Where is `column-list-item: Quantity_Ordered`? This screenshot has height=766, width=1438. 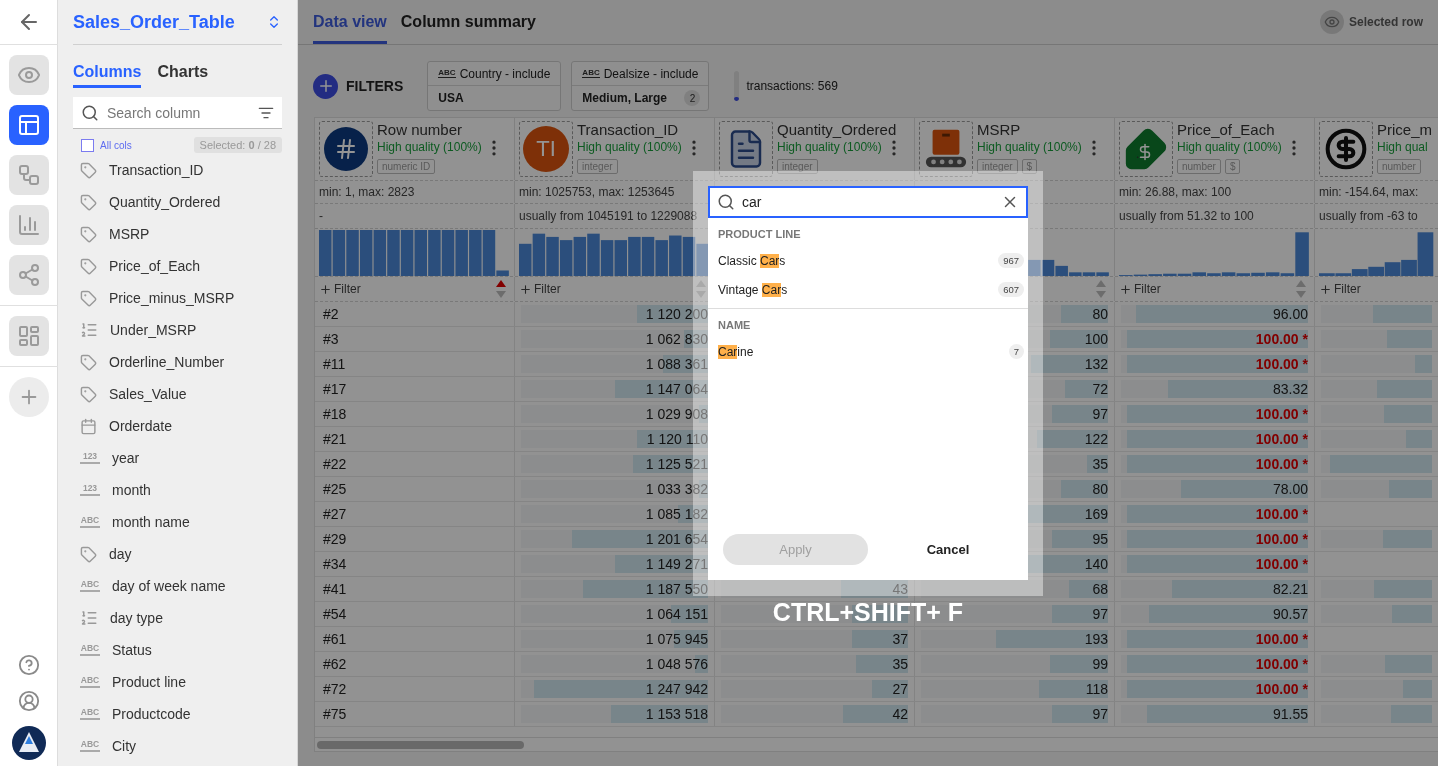
column-list-item: Quantity_Ordered is located at coordinates (165, 202).